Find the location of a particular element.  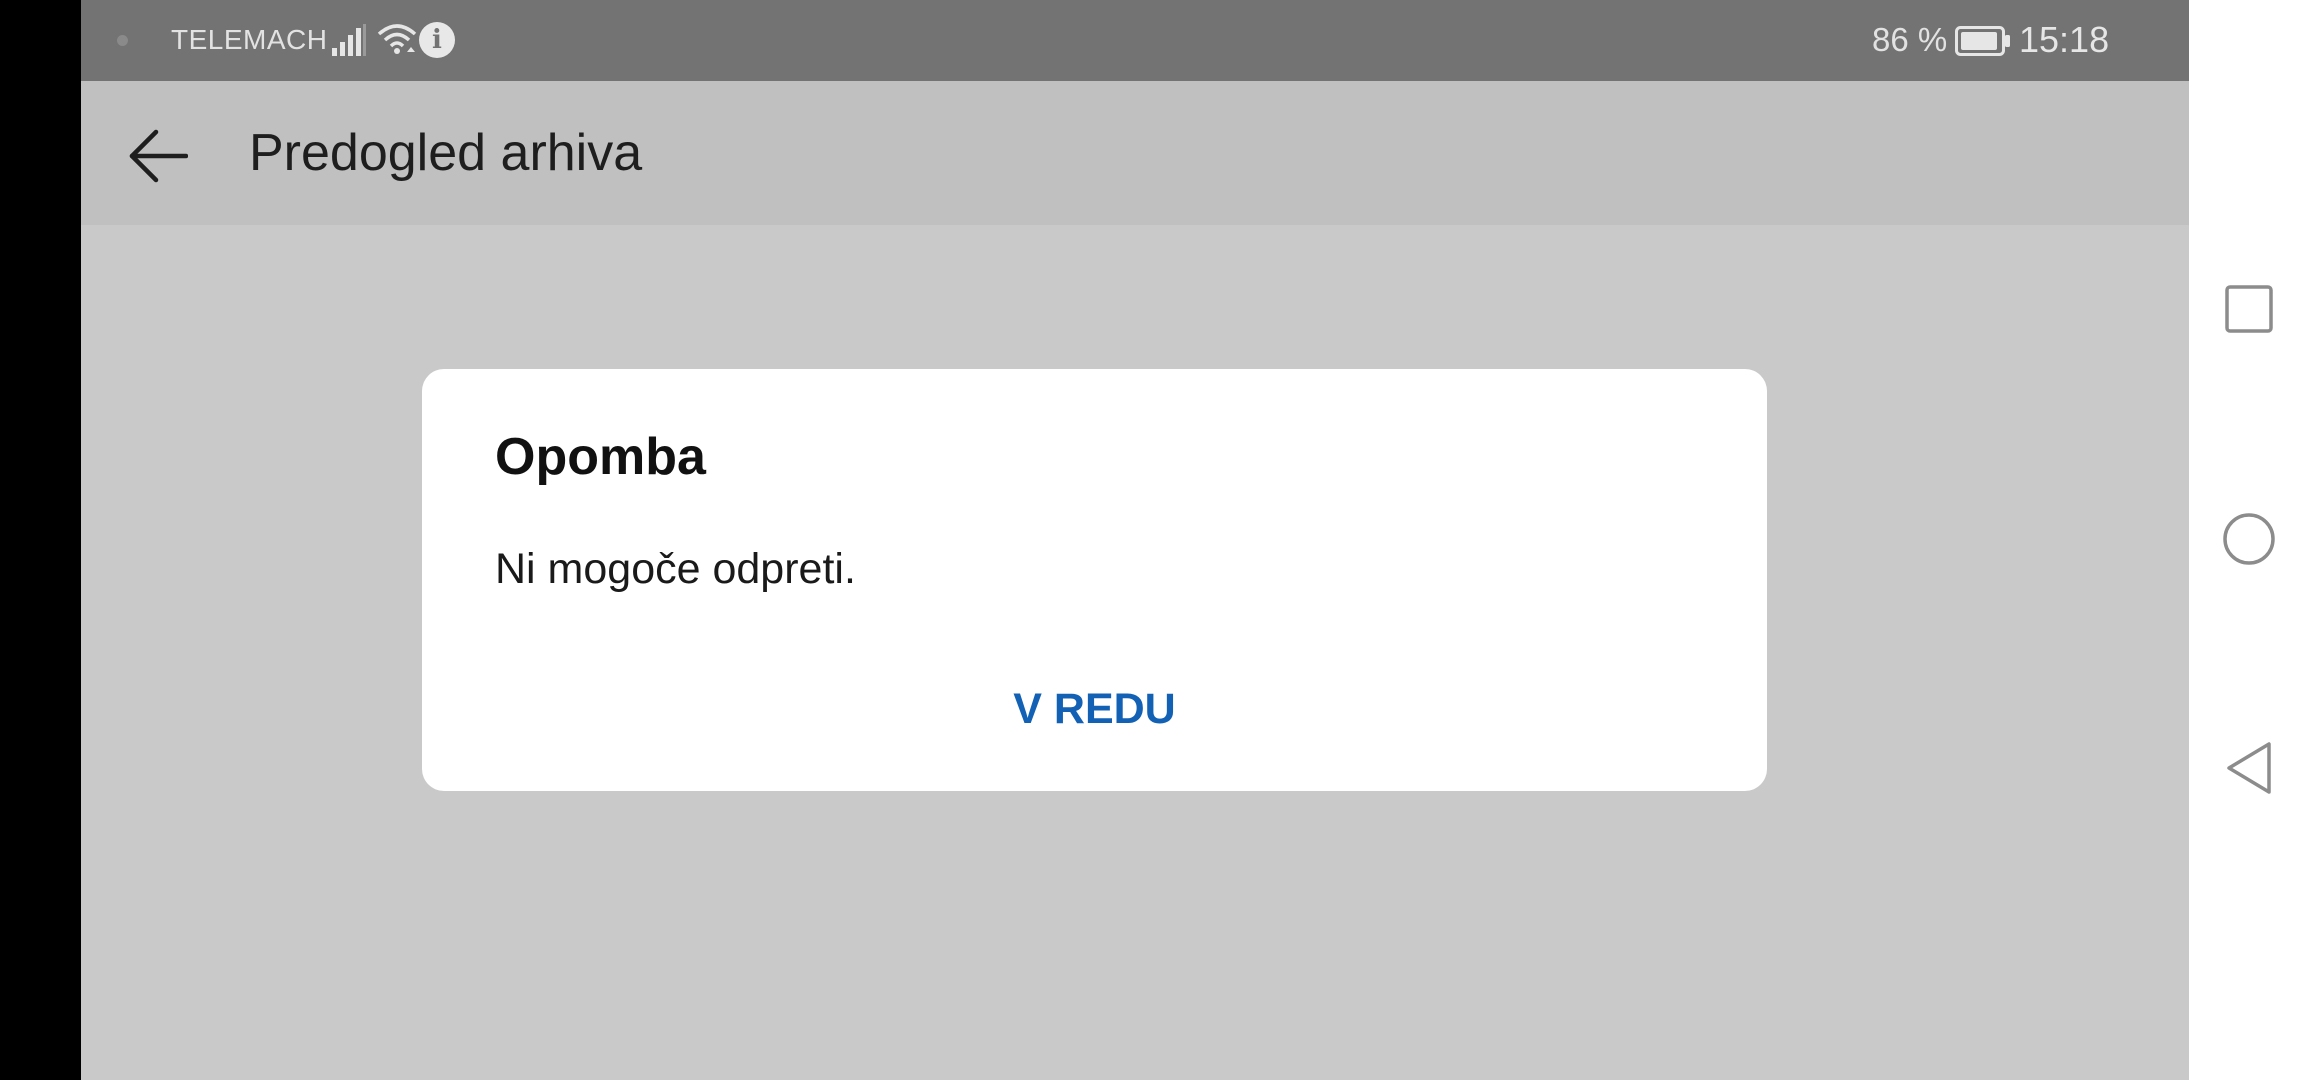

recents-button is located at coordinates (2249, 309).